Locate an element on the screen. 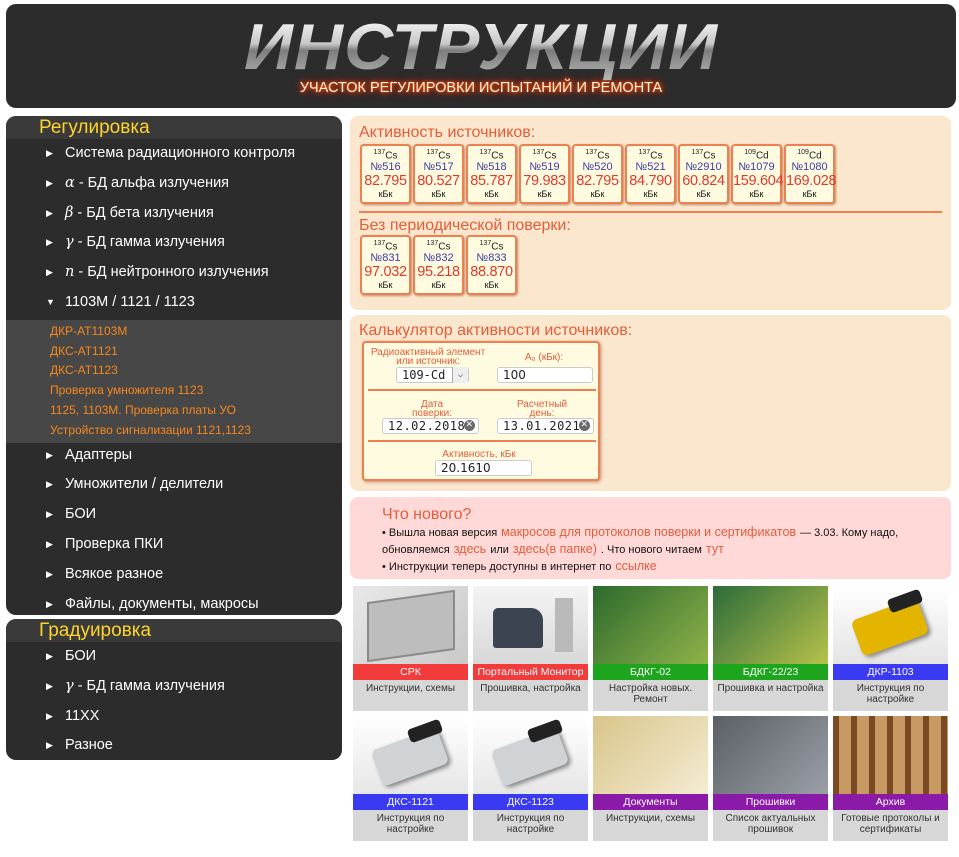 Image resolution: width=959 pixels, height=857 pixels. source-card: 109Cd №1080 169.028 кБк is located at coordinates (810, 174).